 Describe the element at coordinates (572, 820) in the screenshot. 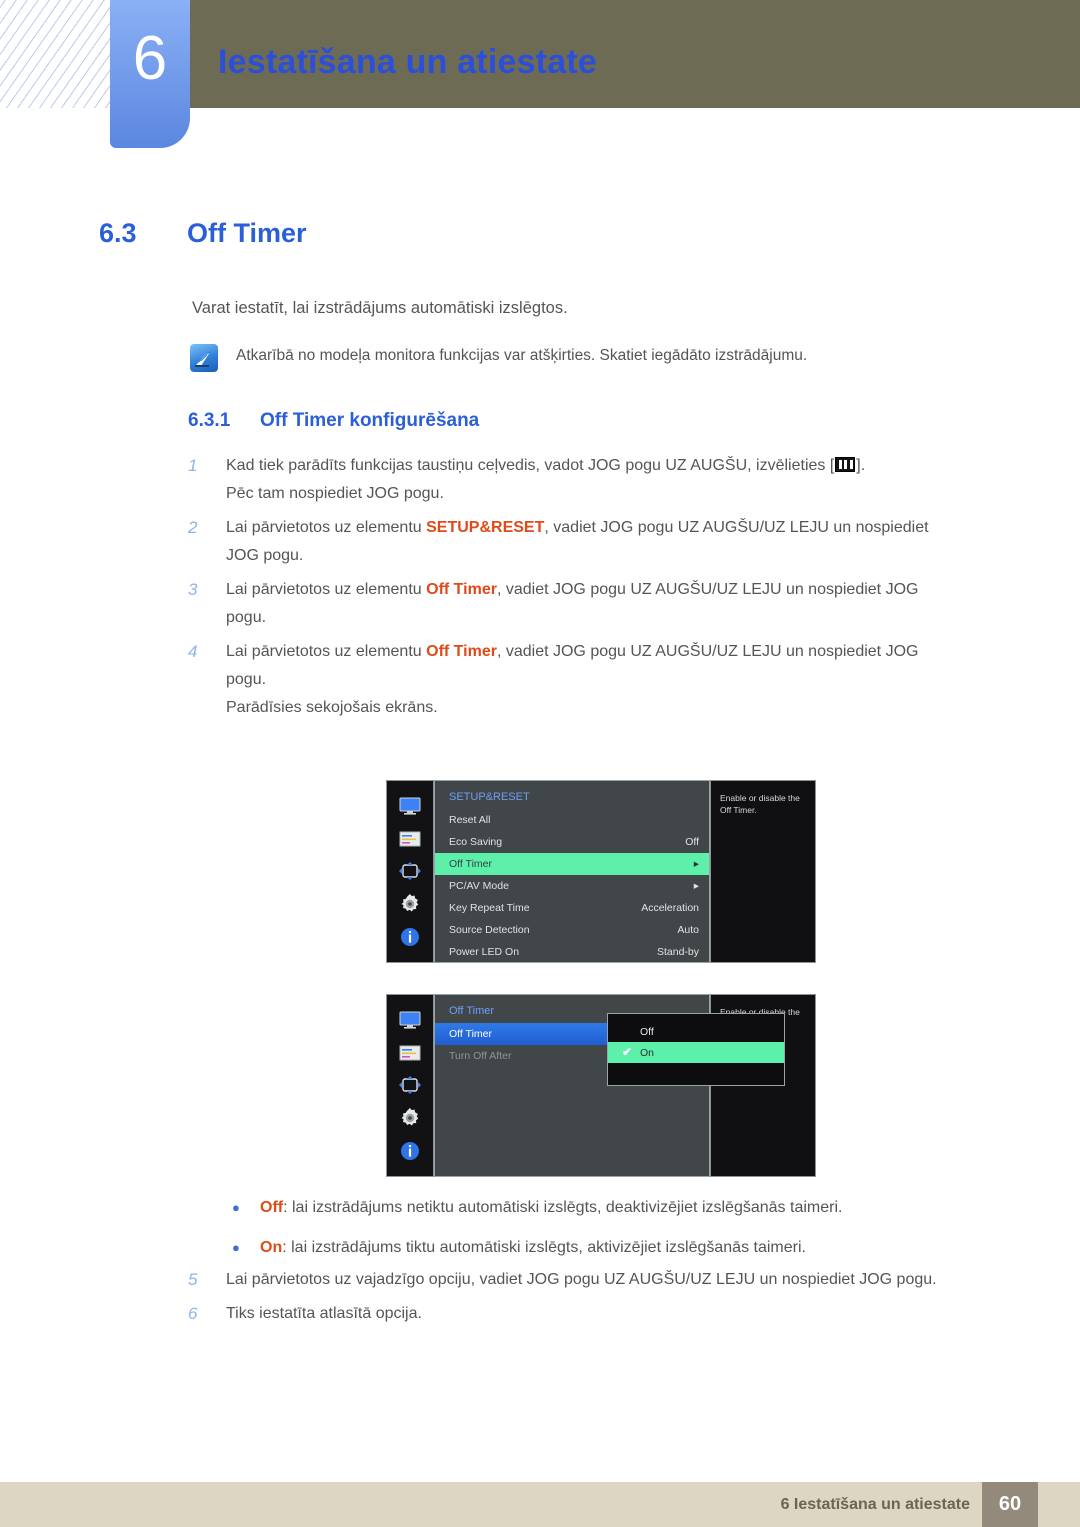

I see `osd-menu-item-reset-all: Reset All` at that location.